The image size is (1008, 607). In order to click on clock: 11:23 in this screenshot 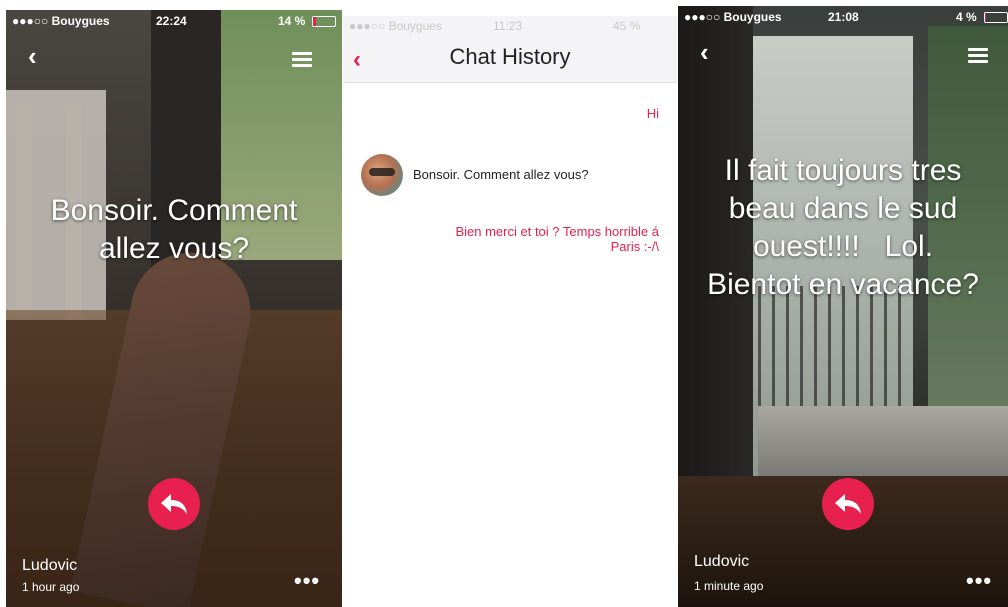, I will do `click(508, 26)`.